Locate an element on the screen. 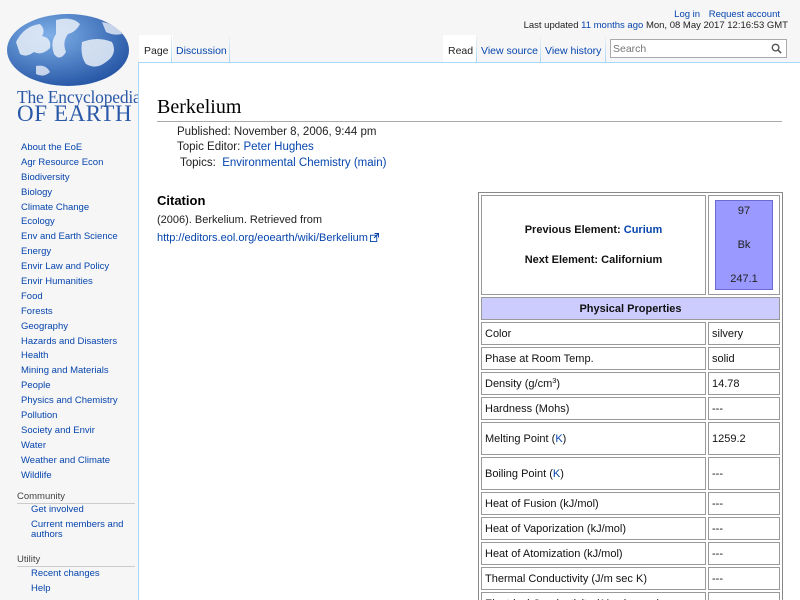  tab-view-source: View source is located at coordinates (509, 48).